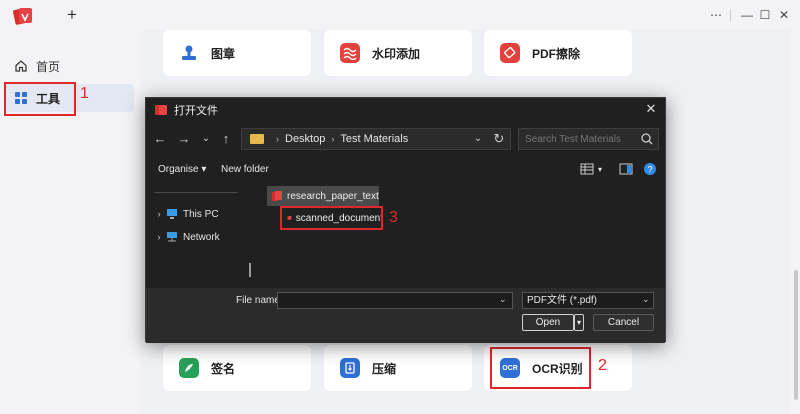 The height and width of the screenshot is (414, 800). Describe the element at coordinates (626, 169) in the screenshot. I see `preview-pane-icon` at that location.